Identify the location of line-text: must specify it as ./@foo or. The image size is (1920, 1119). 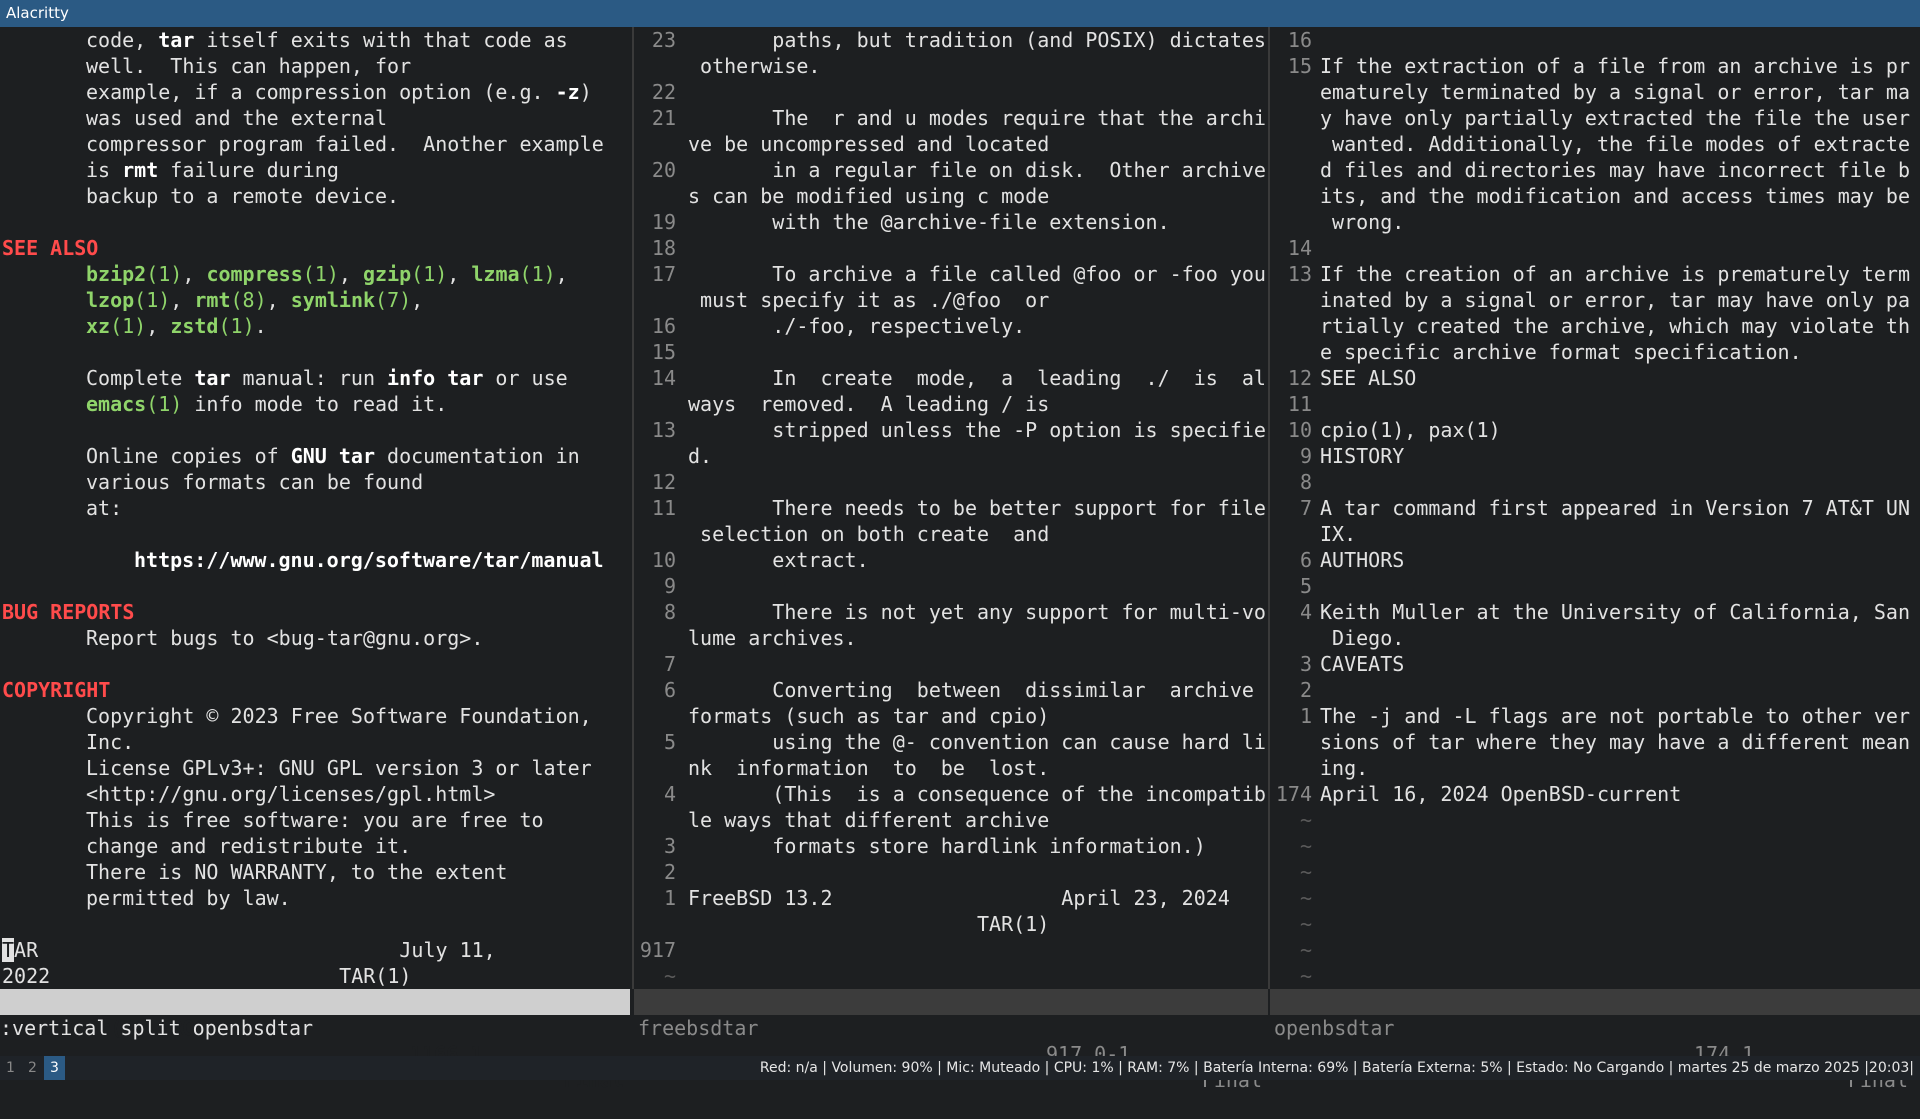
(869, 300).